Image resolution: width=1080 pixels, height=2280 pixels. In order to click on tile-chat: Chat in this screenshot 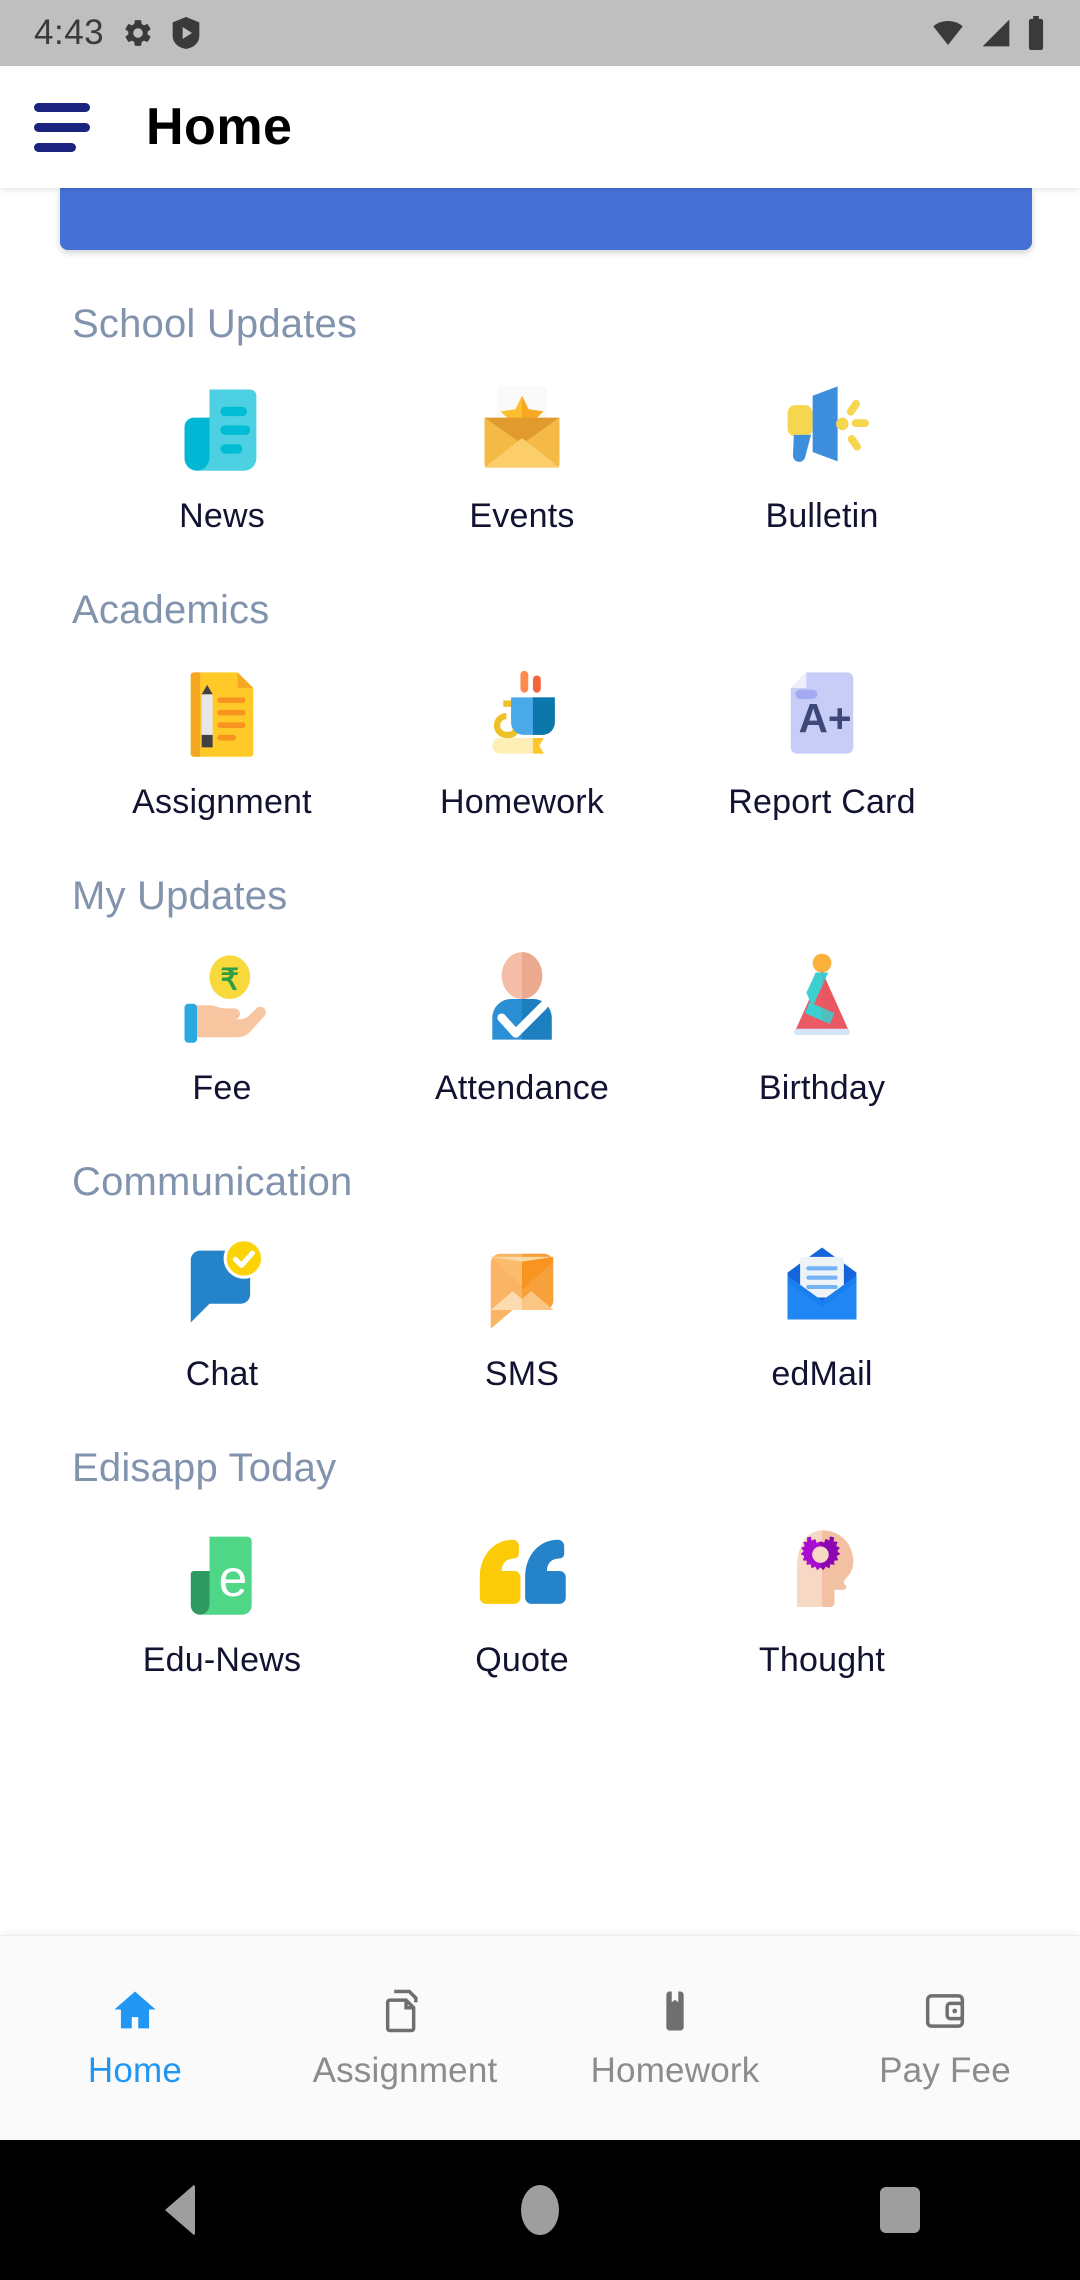, I will do `click(222, 1312)`.